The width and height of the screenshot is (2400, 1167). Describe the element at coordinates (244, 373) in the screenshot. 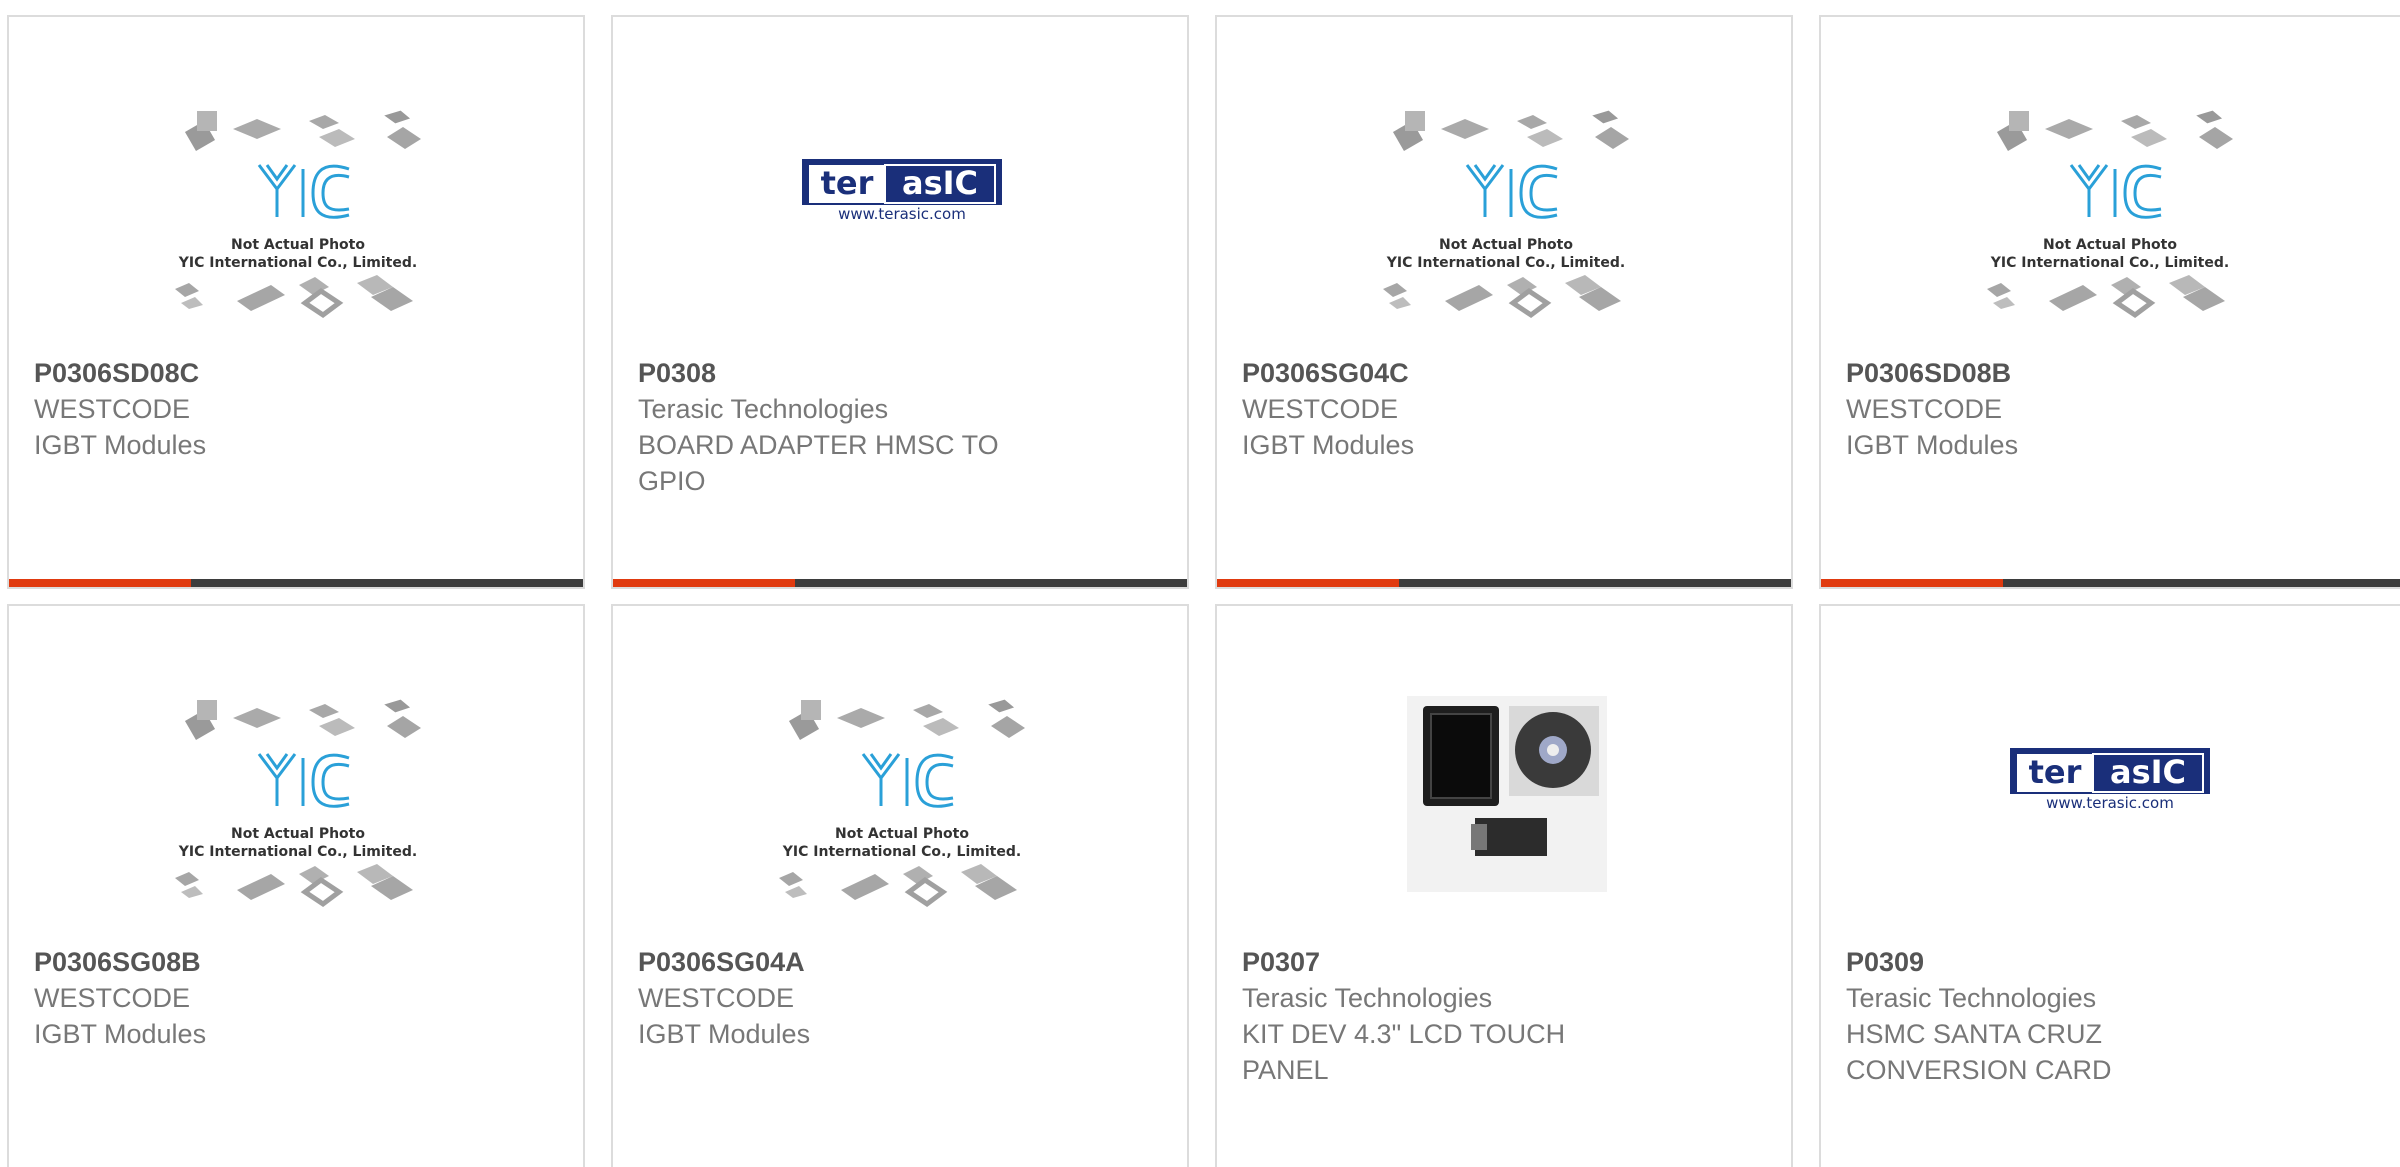

I see `part-number: P0306SD08C` at that location.